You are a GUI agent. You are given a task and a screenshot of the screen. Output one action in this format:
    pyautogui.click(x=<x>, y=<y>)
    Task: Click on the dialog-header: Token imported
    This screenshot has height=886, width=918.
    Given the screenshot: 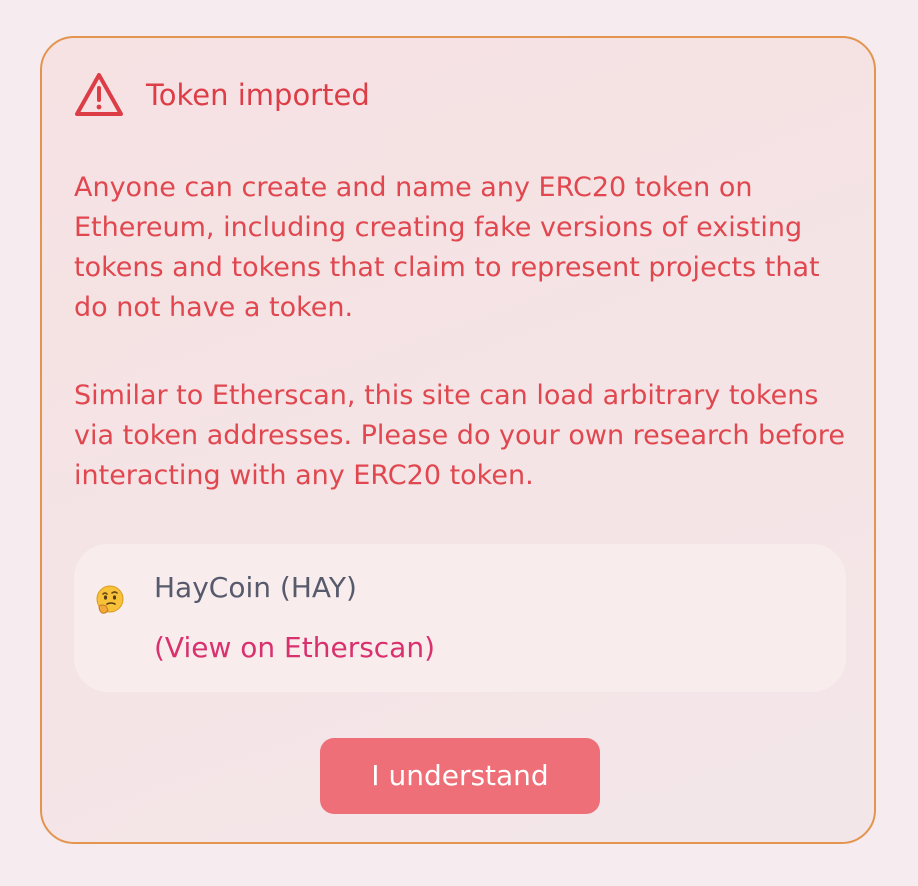 What is the action you would take?
    pyautogui.click(x=222, y=95)
    